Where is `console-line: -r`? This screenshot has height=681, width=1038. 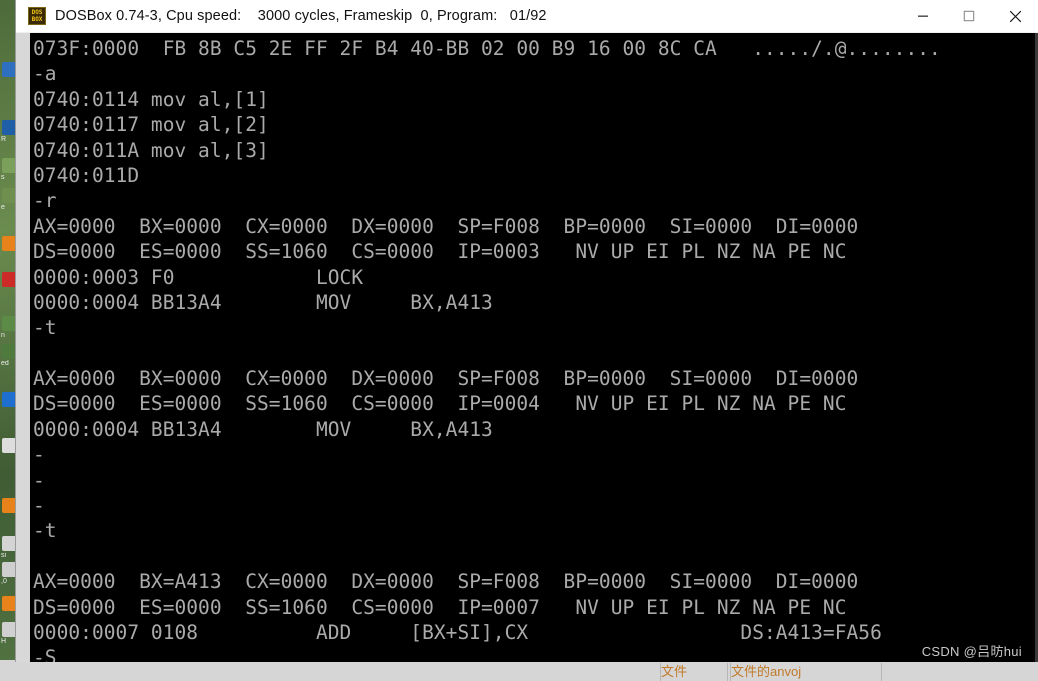
console-line: -r is located at coordinates (45, 201).